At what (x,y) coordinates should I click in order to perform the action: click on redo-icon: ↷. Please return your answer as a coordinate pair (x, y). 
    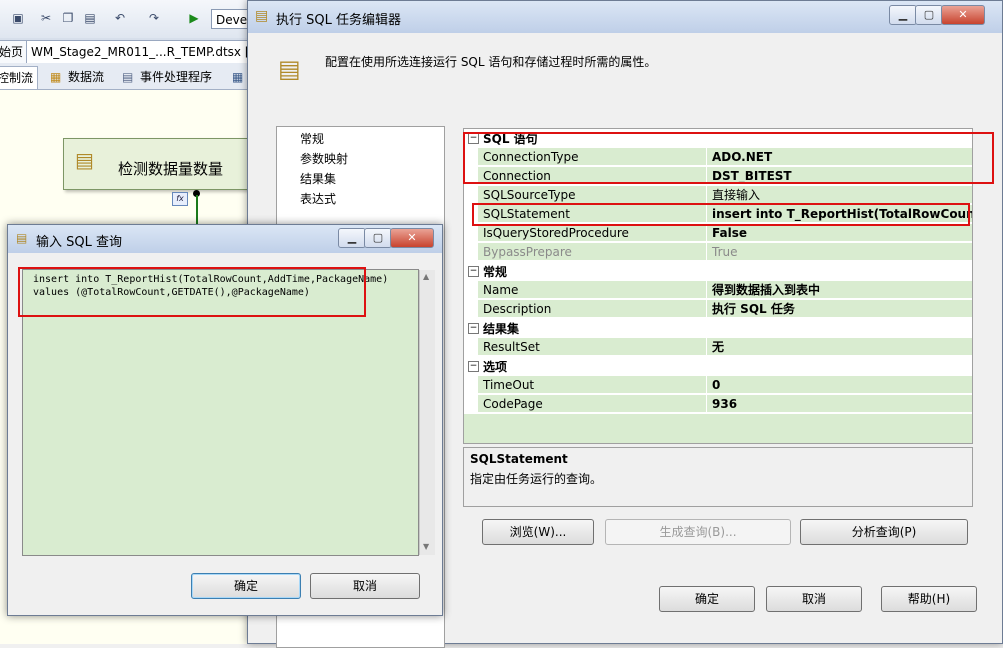
    Looking at the image, I should click on (154, 18).